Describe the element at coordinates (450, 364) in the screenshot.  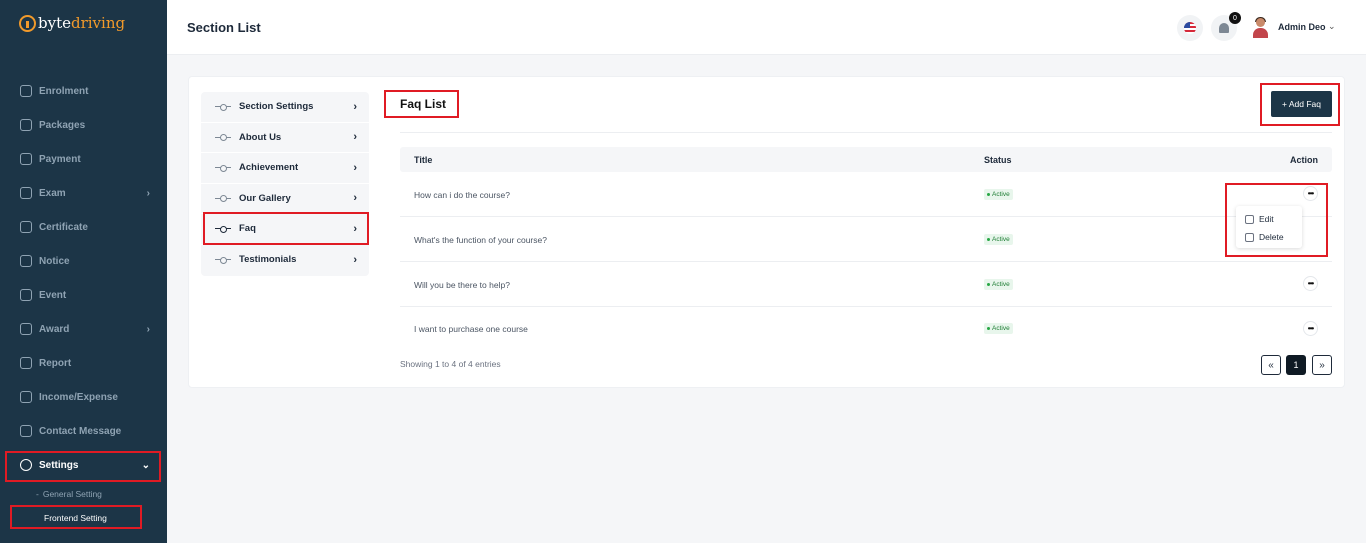
I see `entries-info: Showing 1 to 4 of 4 entries` at that location.